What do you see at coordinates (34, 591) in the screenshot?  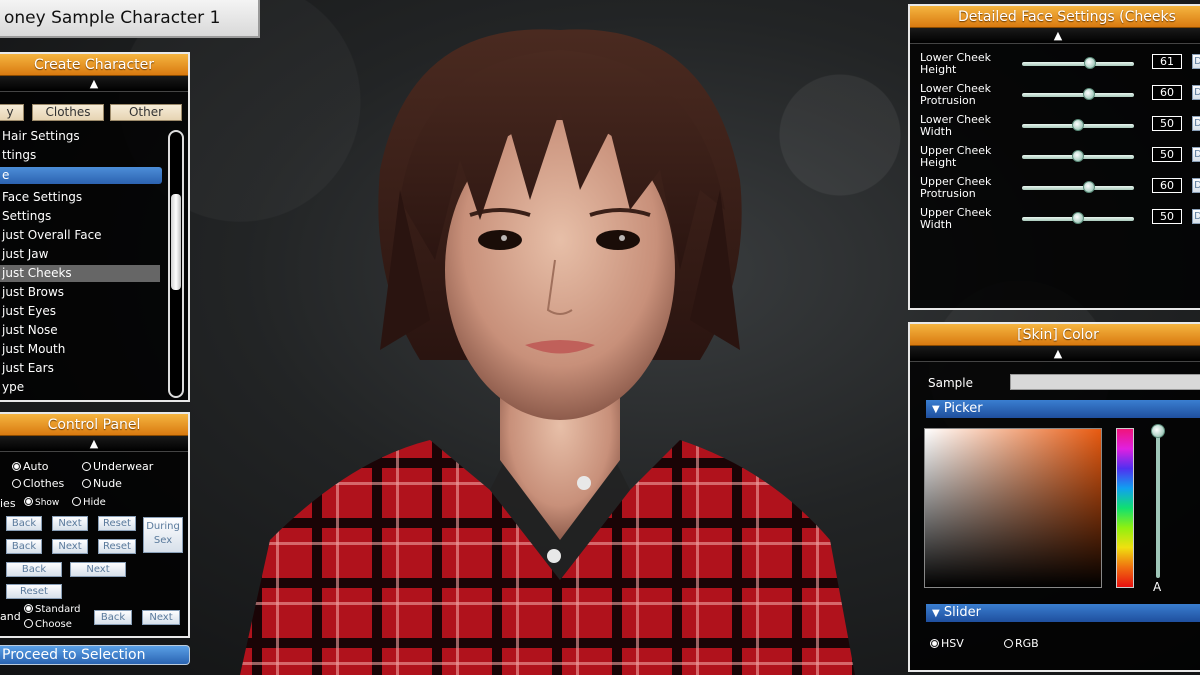 I see `reset-button-3: Reset` at bounding box center [34, 591].